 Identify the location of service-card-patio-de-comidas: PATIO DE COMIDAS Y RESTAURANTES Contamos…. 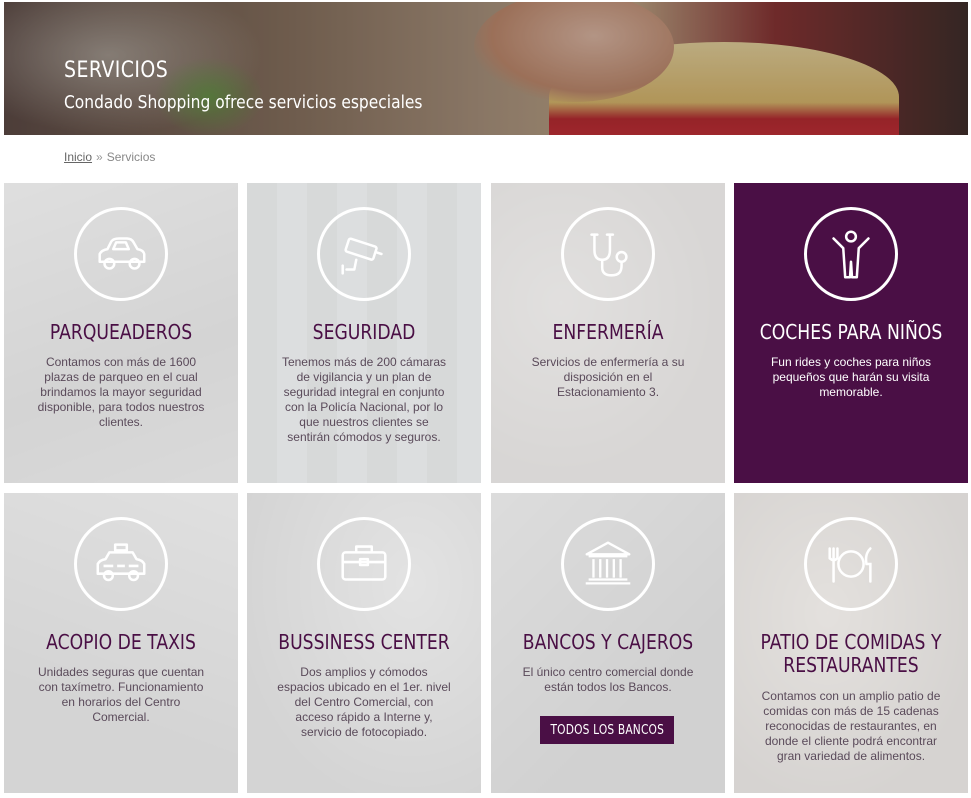
(851, 643).